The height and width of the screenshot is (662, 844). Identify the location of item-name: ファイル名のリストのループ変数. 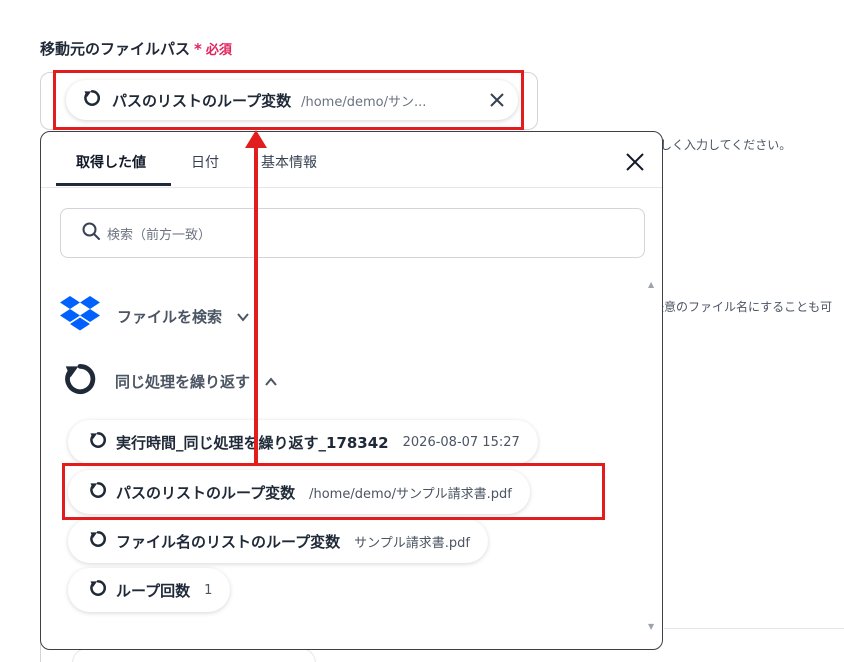
(228, 541).